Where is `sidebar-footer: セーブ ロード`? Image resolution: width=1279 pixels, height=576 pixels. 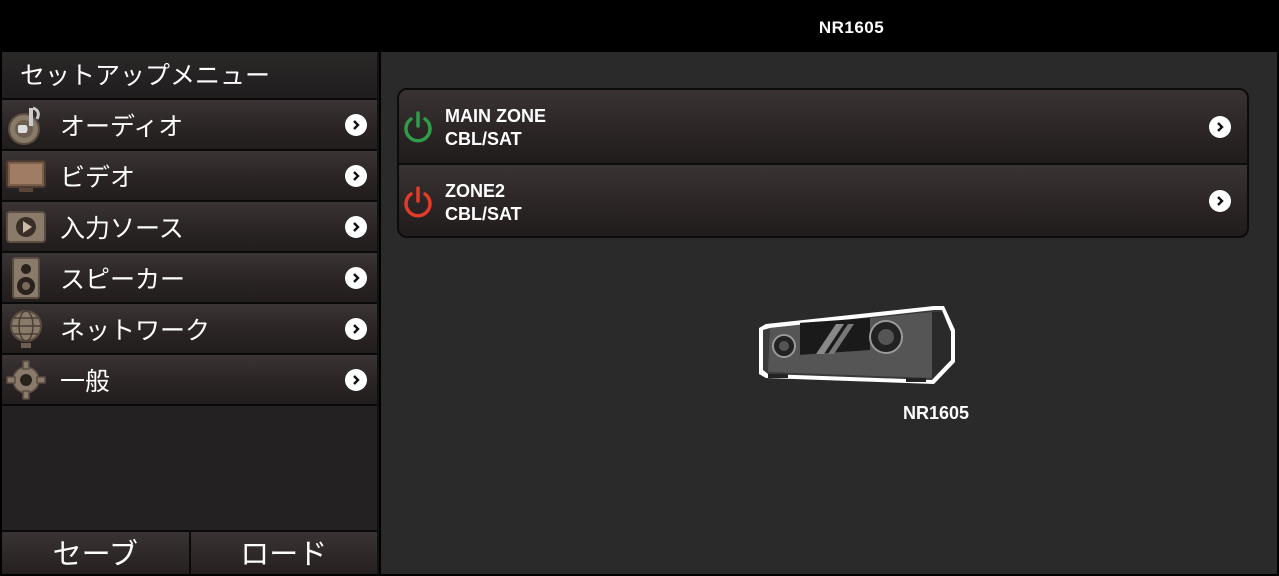
sidebar-footer: セーブ ロード is located at coordinates (189, 552).